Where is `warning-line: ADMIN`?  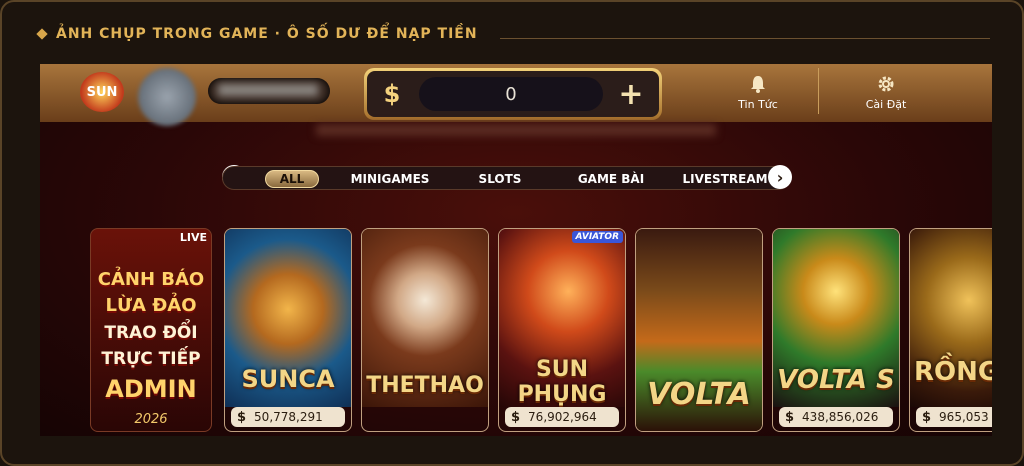
warning-line: ADMIN is located at coordinates (151, 389).